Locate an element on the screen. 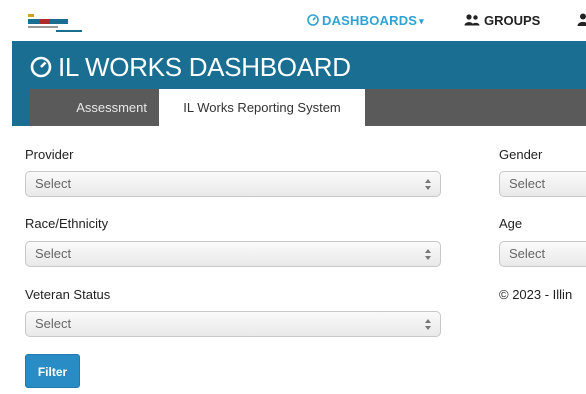 The width and height of the screenshot is (586, 394). users-icon is located at coordinates (472, 20).